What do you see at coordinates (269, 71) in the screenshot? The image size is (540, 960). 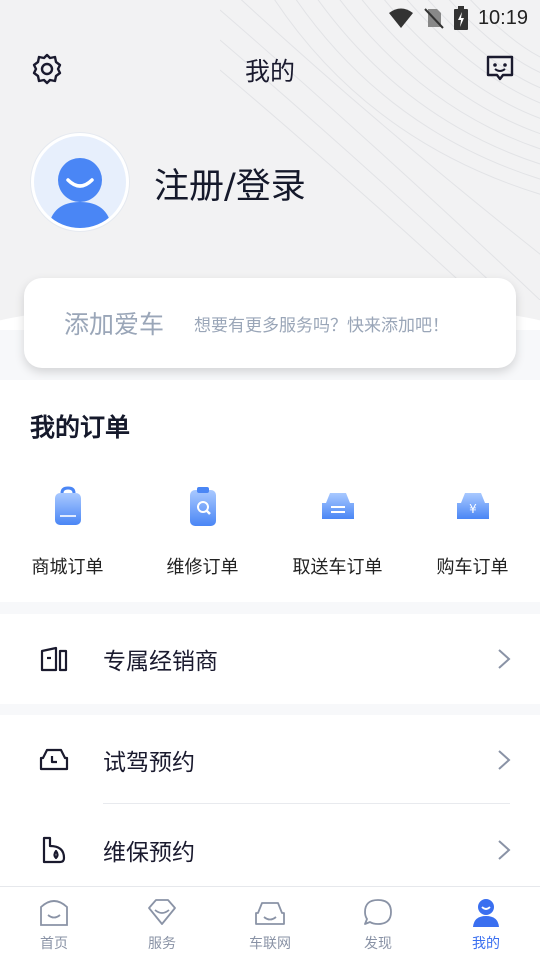 I see `page-title: 我的` at bounding box center [269, 71].